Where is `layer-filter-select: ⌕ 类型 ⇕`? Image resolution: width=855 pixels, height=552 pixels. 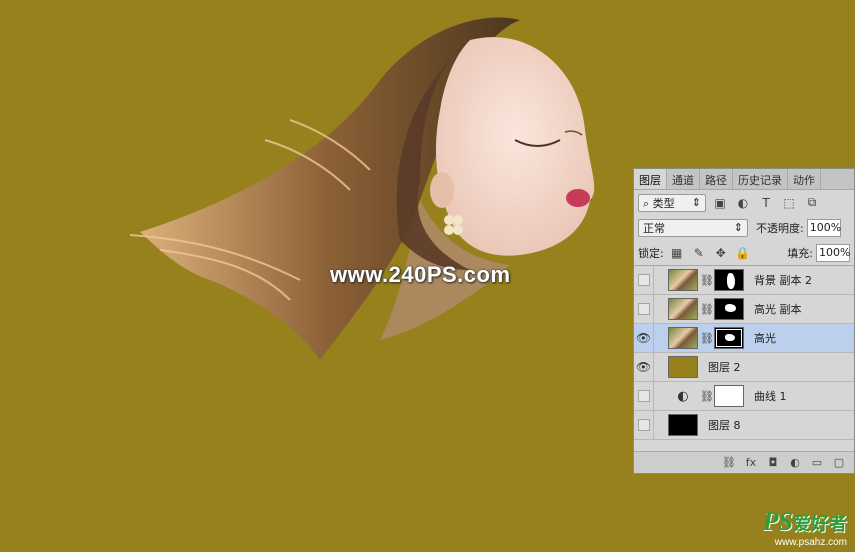
layer-filter-select: ⌕ 类型 ⇕ is located at coordinates (672, 202).